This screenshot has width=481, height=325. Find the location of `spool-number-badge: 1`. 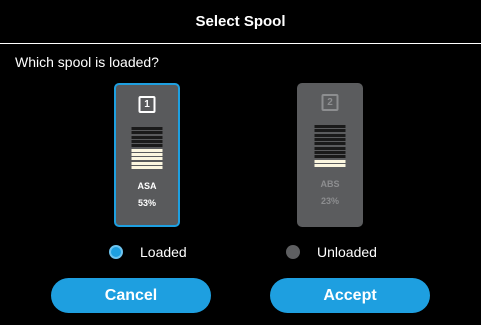

spool-number-badge: 1 is located at coordinates (147, 104).